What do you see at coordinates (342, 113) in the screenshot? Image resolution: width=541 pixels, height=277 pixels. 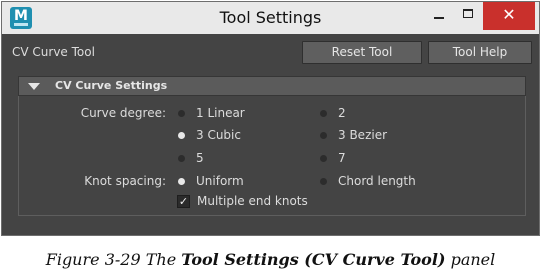 I see `radio-label: 2` at bounding box center [342, 113].